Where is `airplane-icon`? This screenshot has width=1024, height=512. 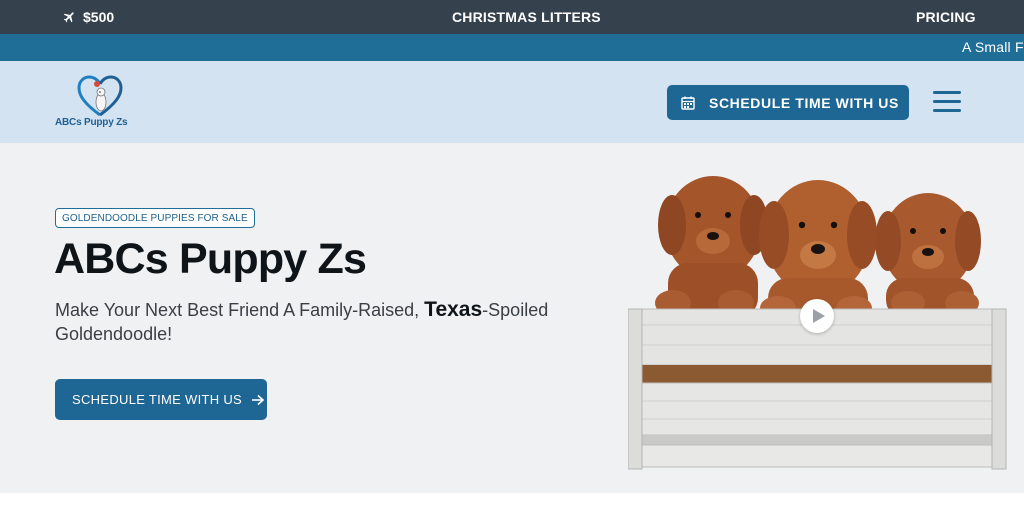
airplane-icon is located at coordinates (68, 17).